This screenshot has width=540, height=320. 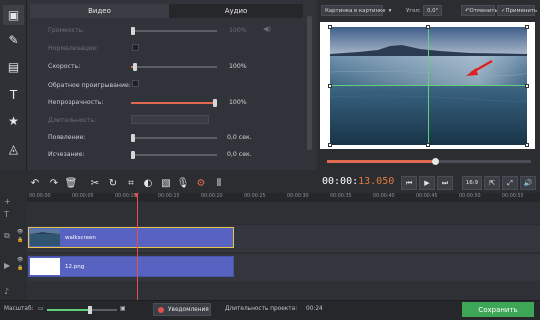 I want to click on resize-handle-br, so click(x=527, y=145).